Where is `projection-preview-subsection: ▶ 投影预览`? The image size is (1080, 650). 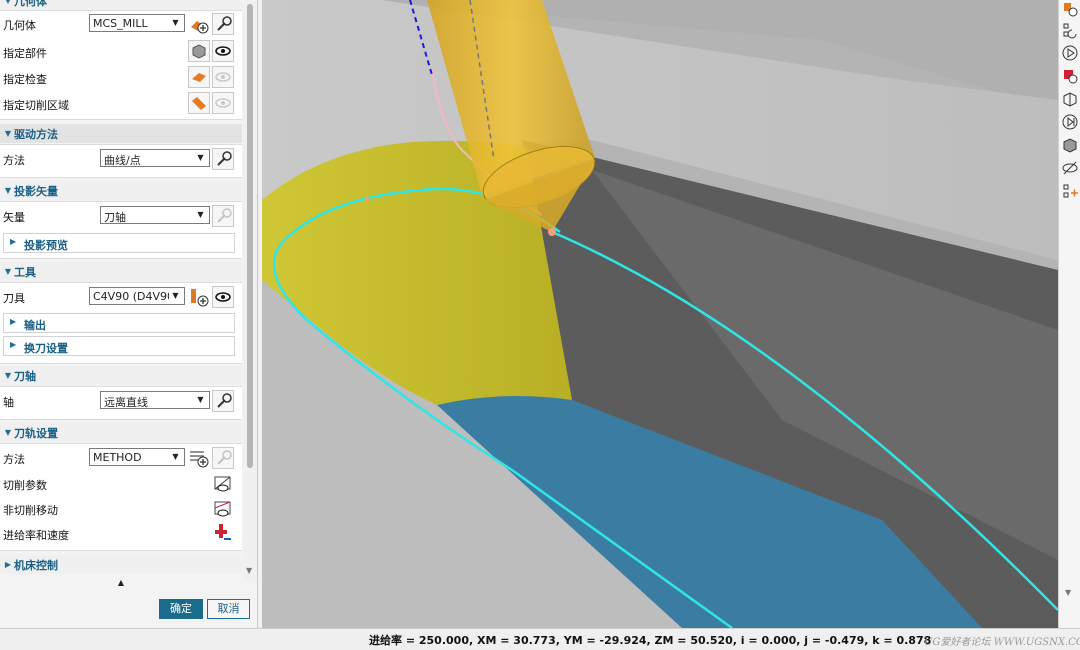 projection-preview-subsection: ▶ 投影预览 is located at coordinates (119, 243).